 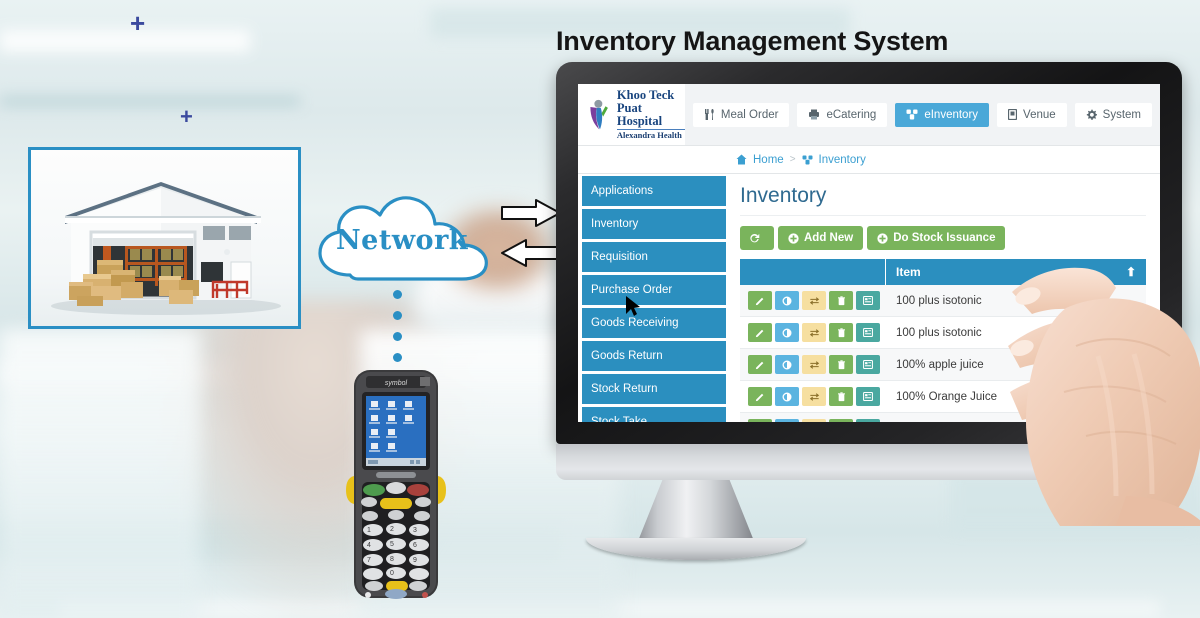 I want to click on do-stock-issuance-button: Do Stock Issuance, so click(x=936, y=238).